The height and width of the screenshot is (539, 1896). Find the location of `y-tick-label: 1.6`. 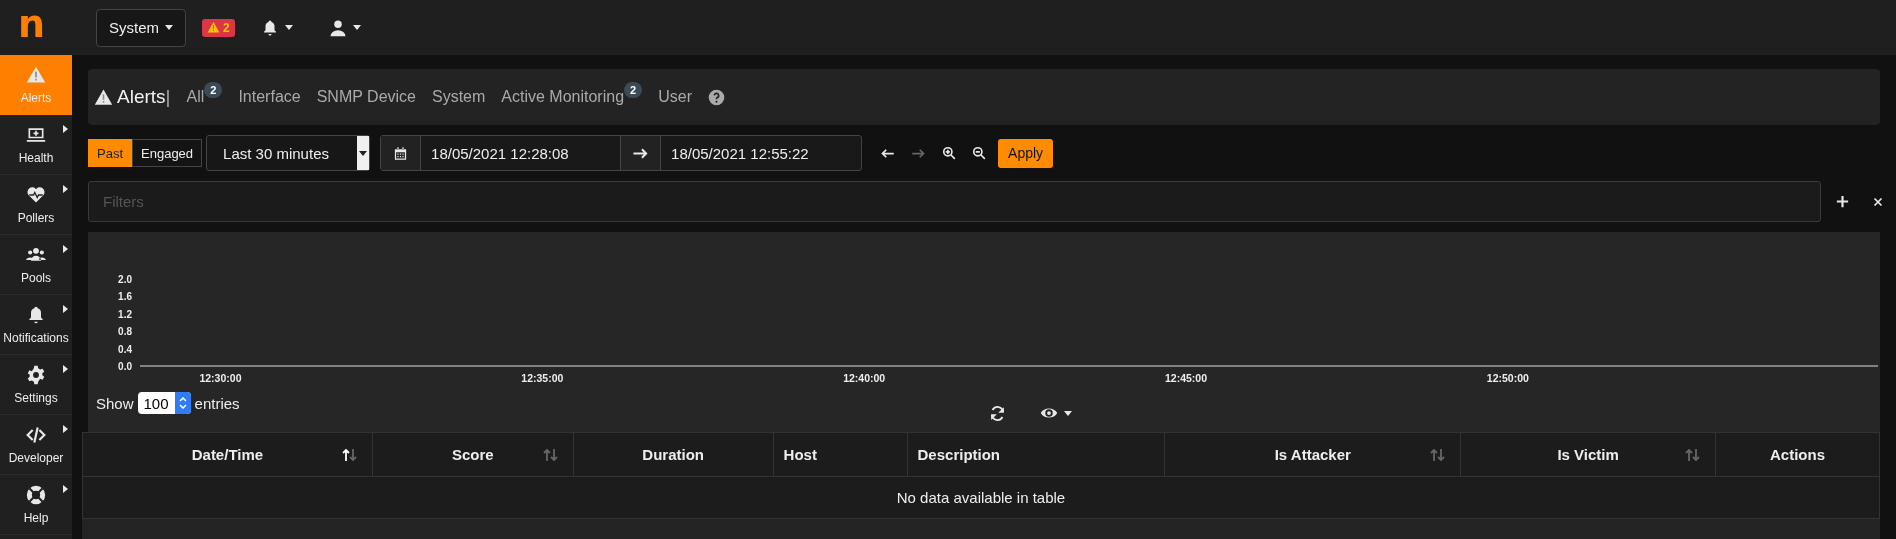

y-tick-label: 1.6 is located at coordinates (125, 297).